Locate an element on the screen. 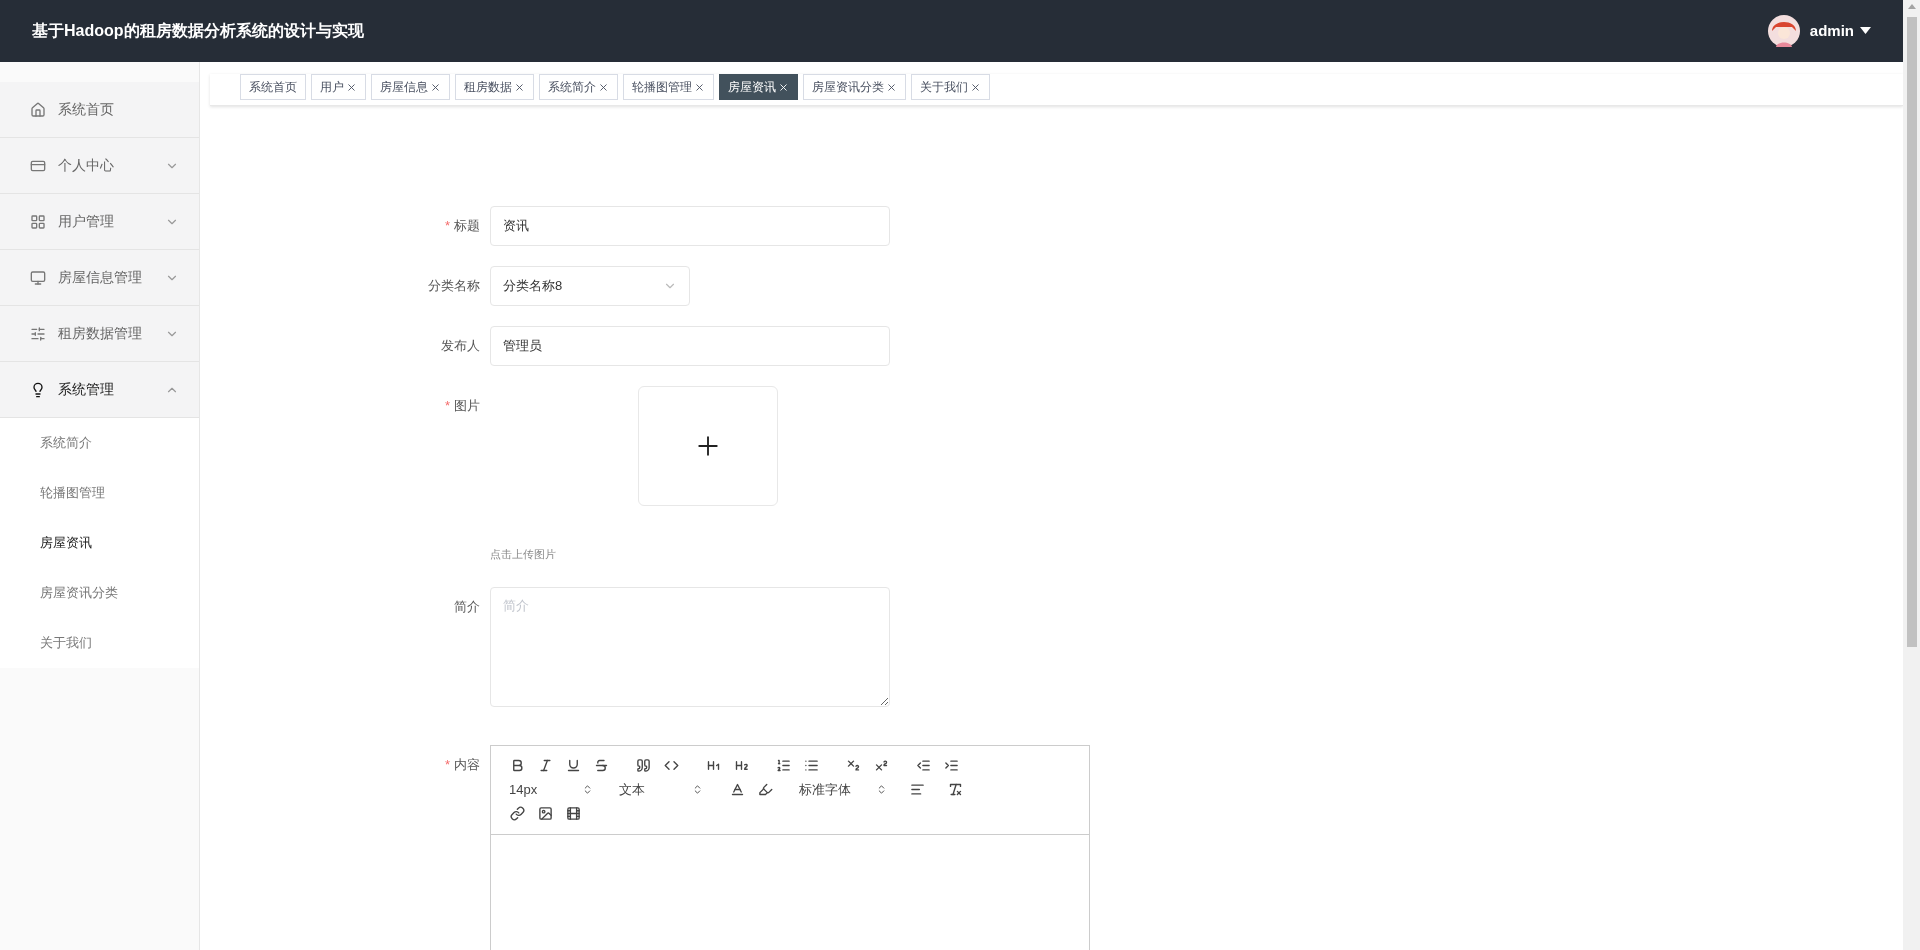 The image size is (1920, 950). page-tab: 房屋资讯 is located at coordinates (758, 87).